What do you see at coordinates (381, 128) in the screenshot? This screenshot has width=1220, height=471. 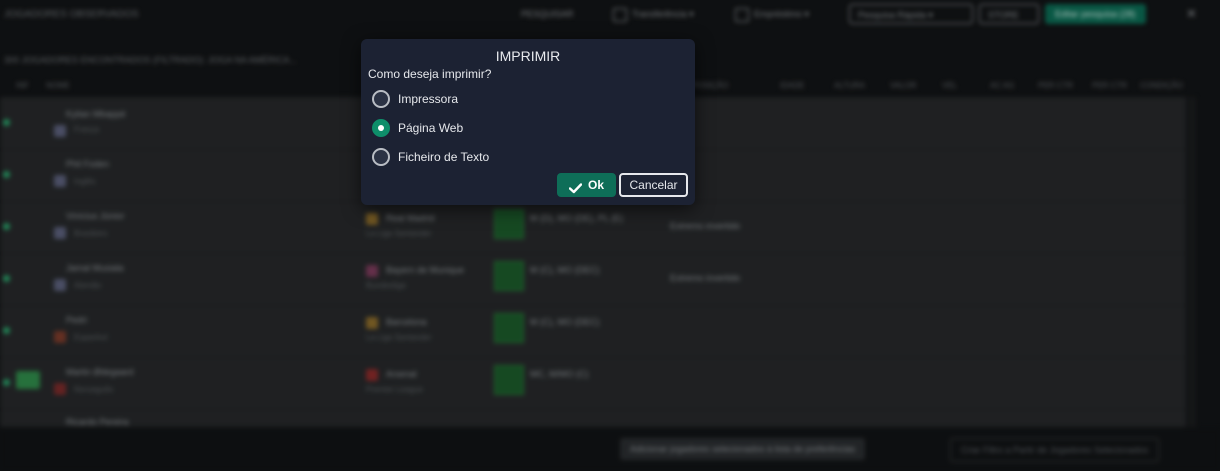 I see `radio-selected-icon` at bounding box center [381, 128].